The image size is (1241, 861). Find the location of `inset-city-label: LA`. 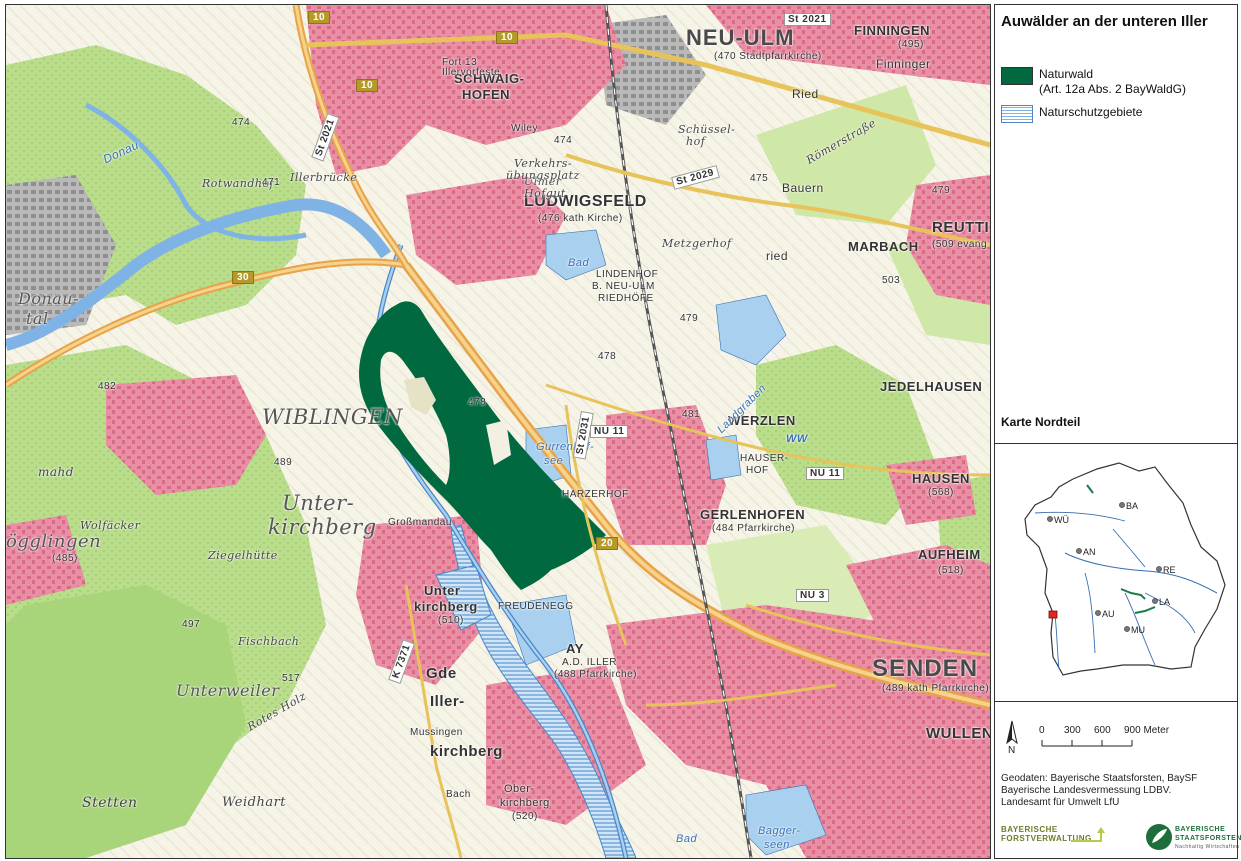

inset-city-label: LA is located at coordinates (1164, 602).